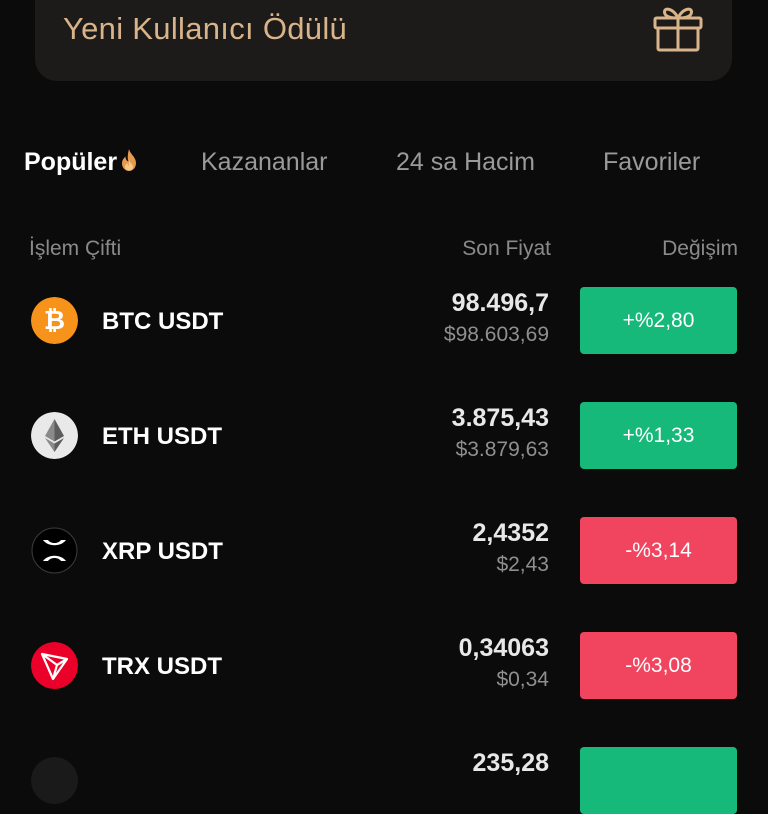 This screenshot has height=814, width=768. Describe the element at coordinates (500, 418) in the screenshot. I see `last-price: 3.875,43` at that location.